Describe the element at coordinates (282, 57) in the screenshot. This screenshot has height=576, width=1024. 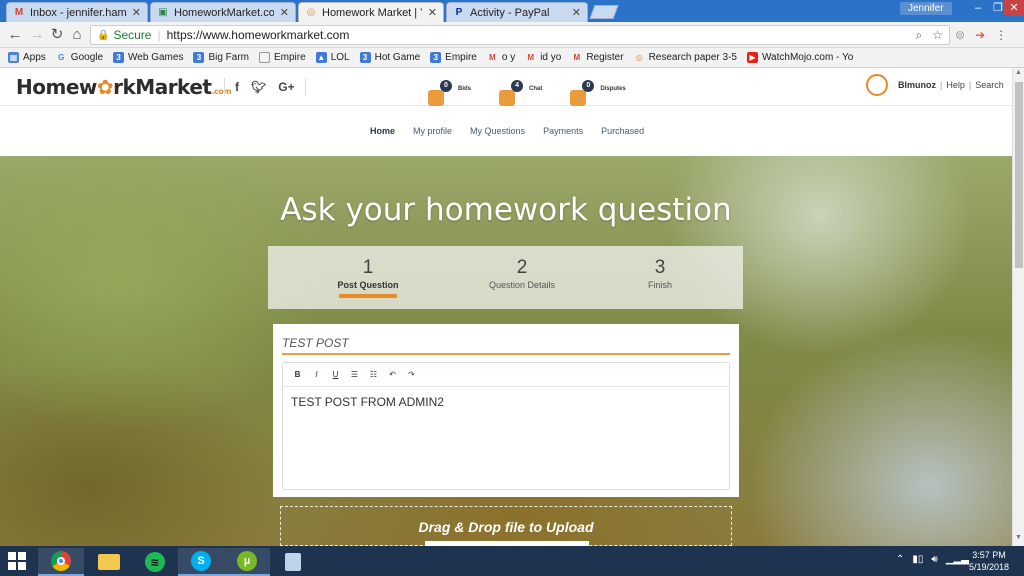
I see `bookmark-empire: Empire` at that location.